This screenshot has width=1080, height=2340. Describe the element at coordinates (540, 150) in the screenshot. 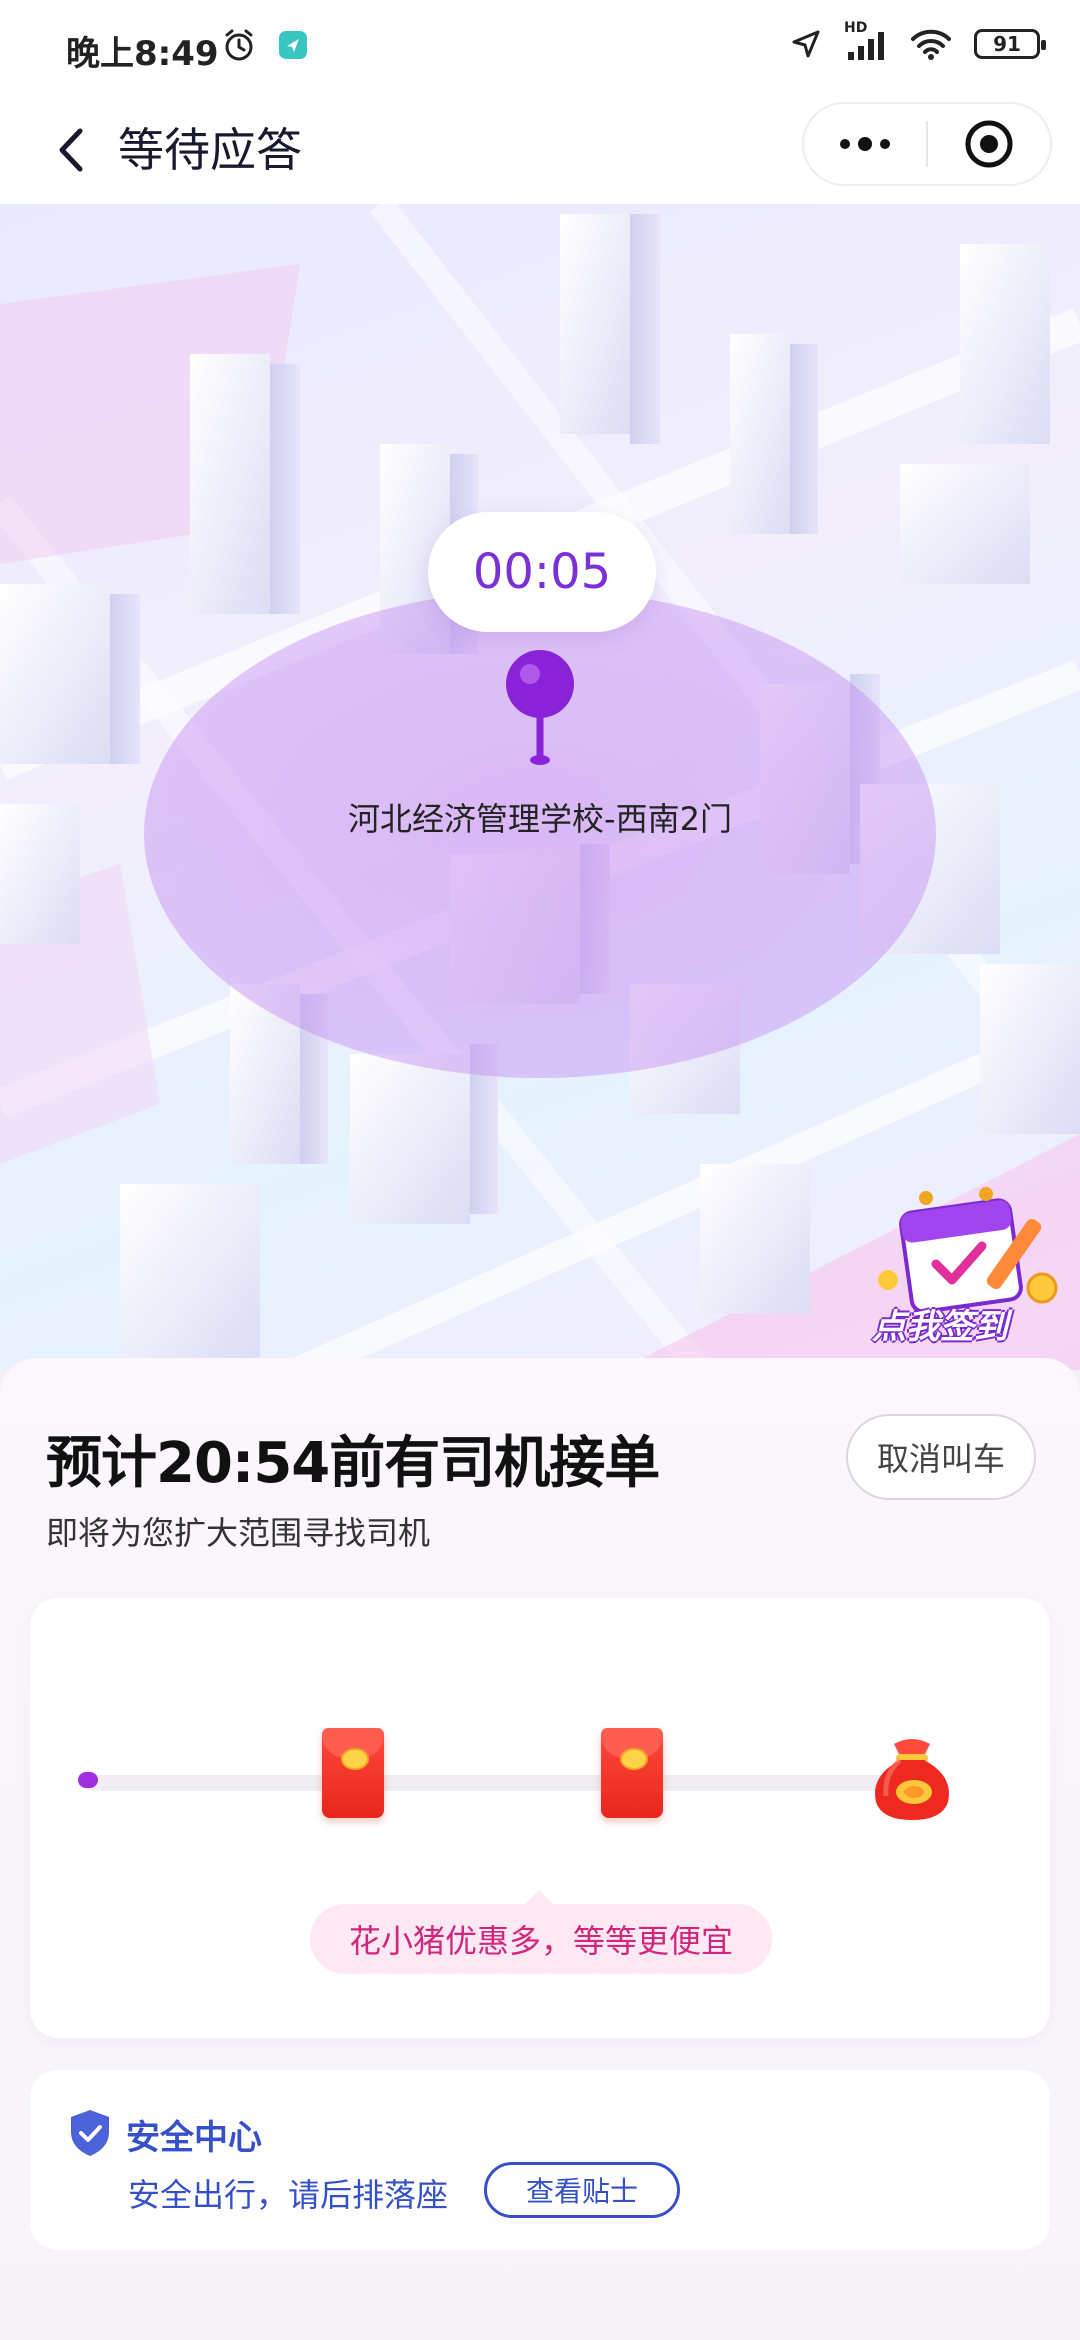

I see `nav-bar: 等待应答` at that location.